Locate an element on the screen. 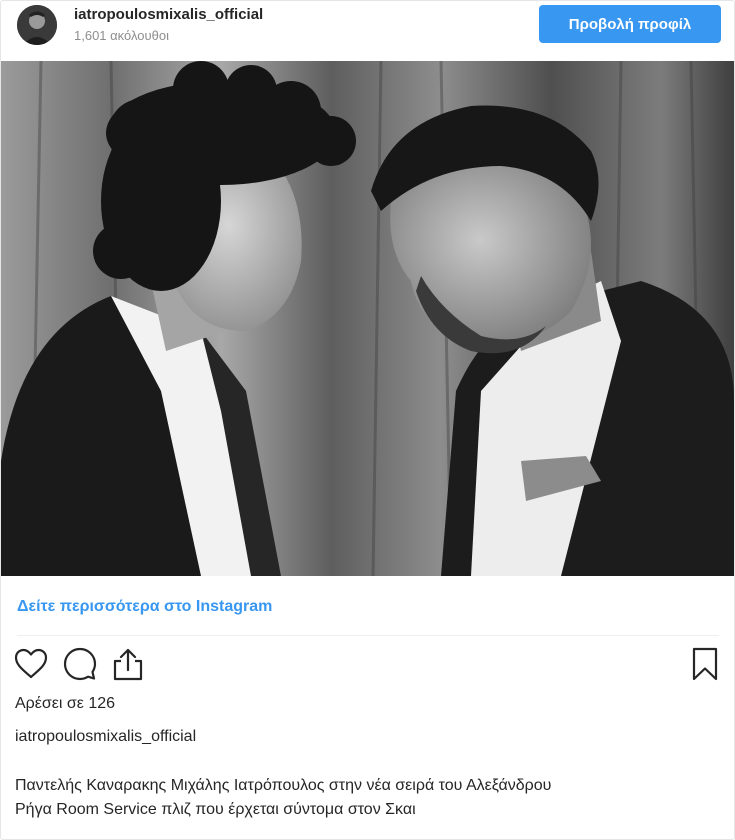 This screenshot has width=735, height=840. see-more-on-instagram-link: Δείτε περισσότερα στο Instagram is located at coordinates (144, 607).